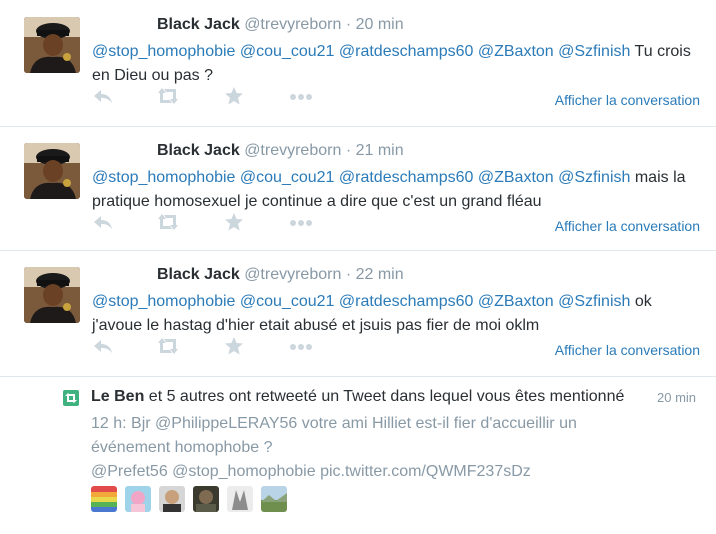 The image size is (716, 534). What do you see at coordinates (375, 24) in the screenshot?
I see `tweet-time: · 20 min` at bounding box center [375, 24].